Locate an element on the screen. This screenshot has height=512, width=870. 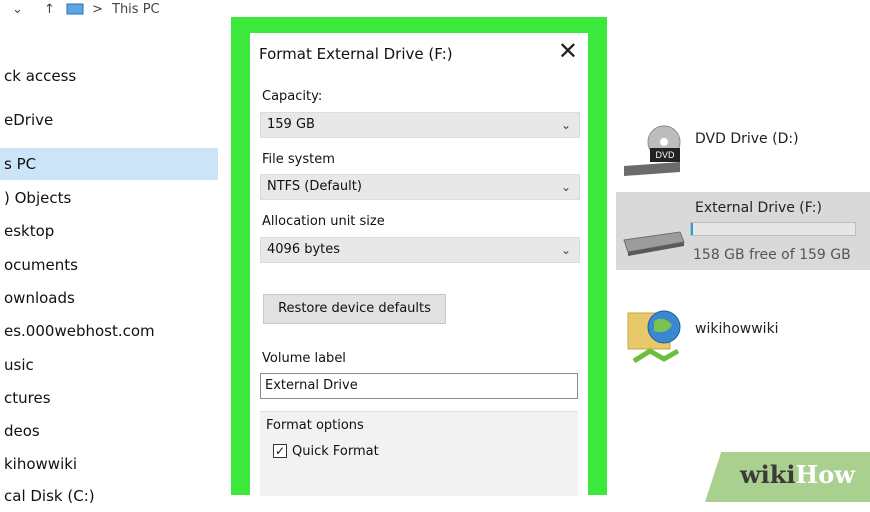
sidebar-item-desktop: esktop is located at coordinates (109, 231).